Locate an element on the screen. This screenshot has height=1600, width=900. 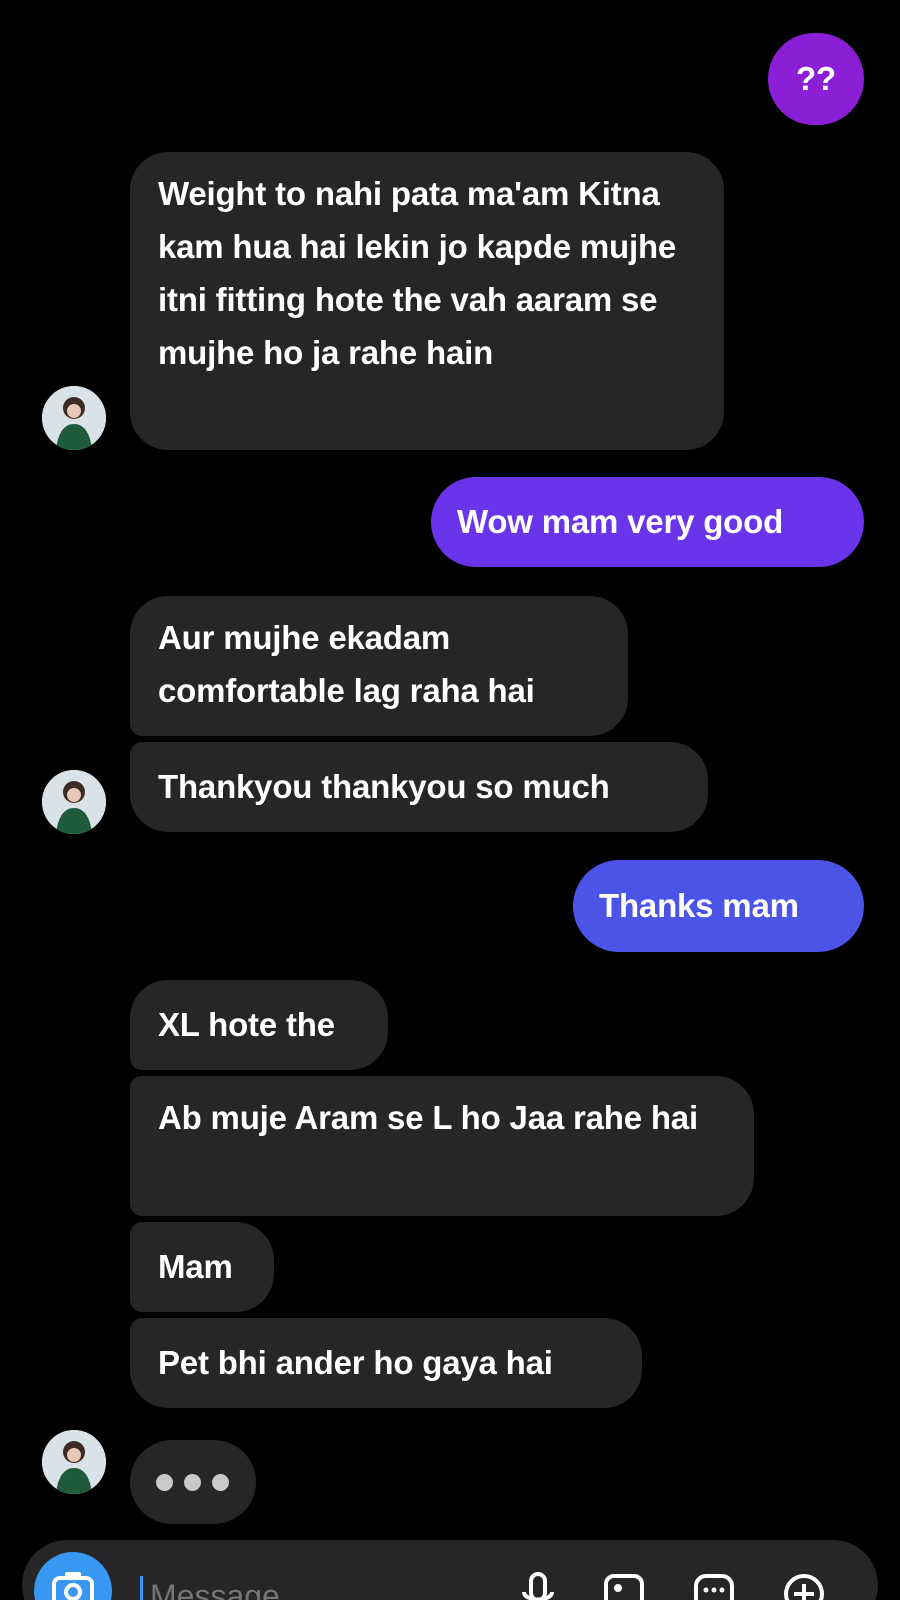
message-text: Thanks mam is located at coordinates (699, 905).